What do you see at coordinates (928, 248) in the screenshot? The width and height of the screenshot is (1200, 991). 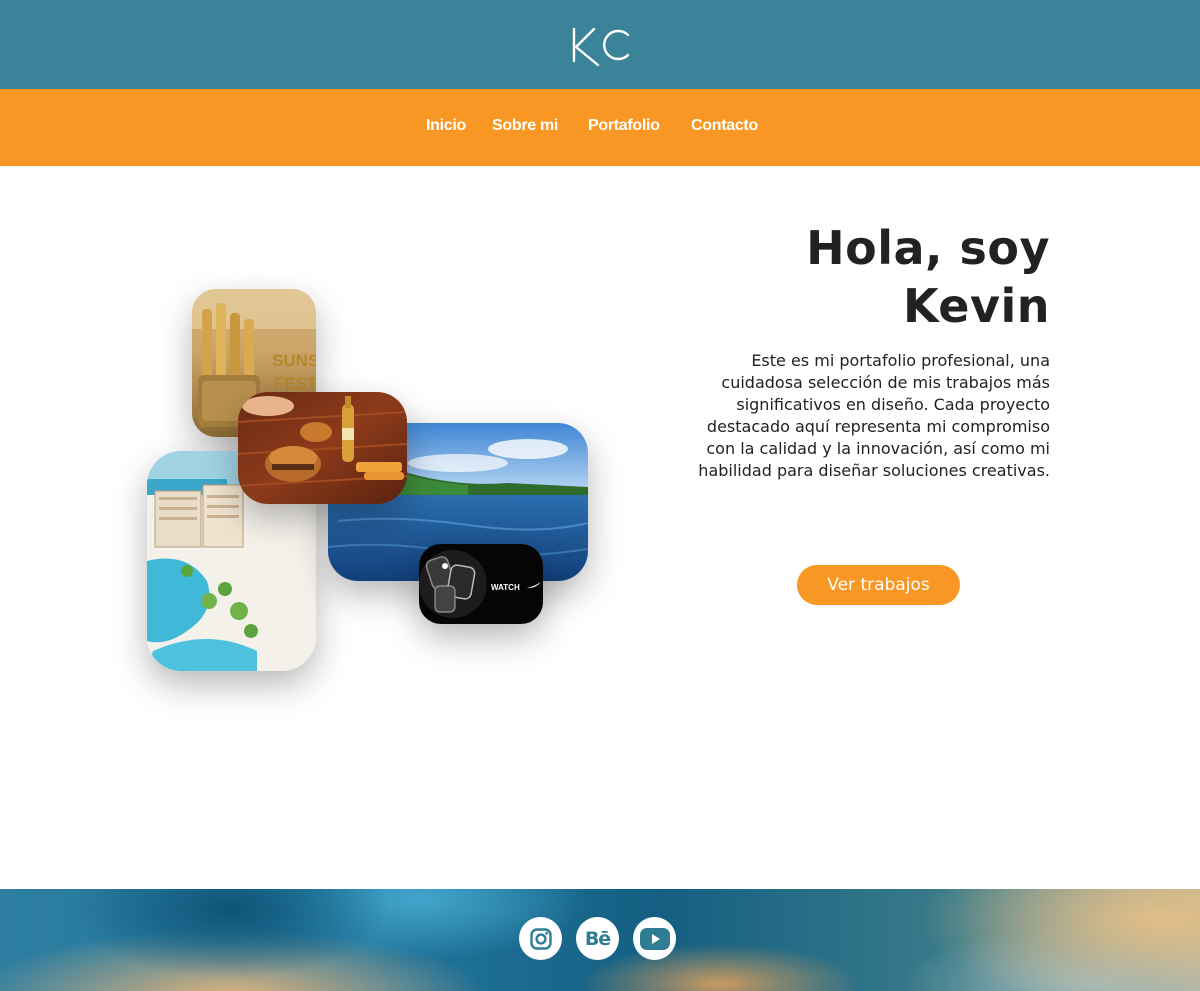 I see `hero-title-line-1: Hola, soy` at bounding box center [928, 248].